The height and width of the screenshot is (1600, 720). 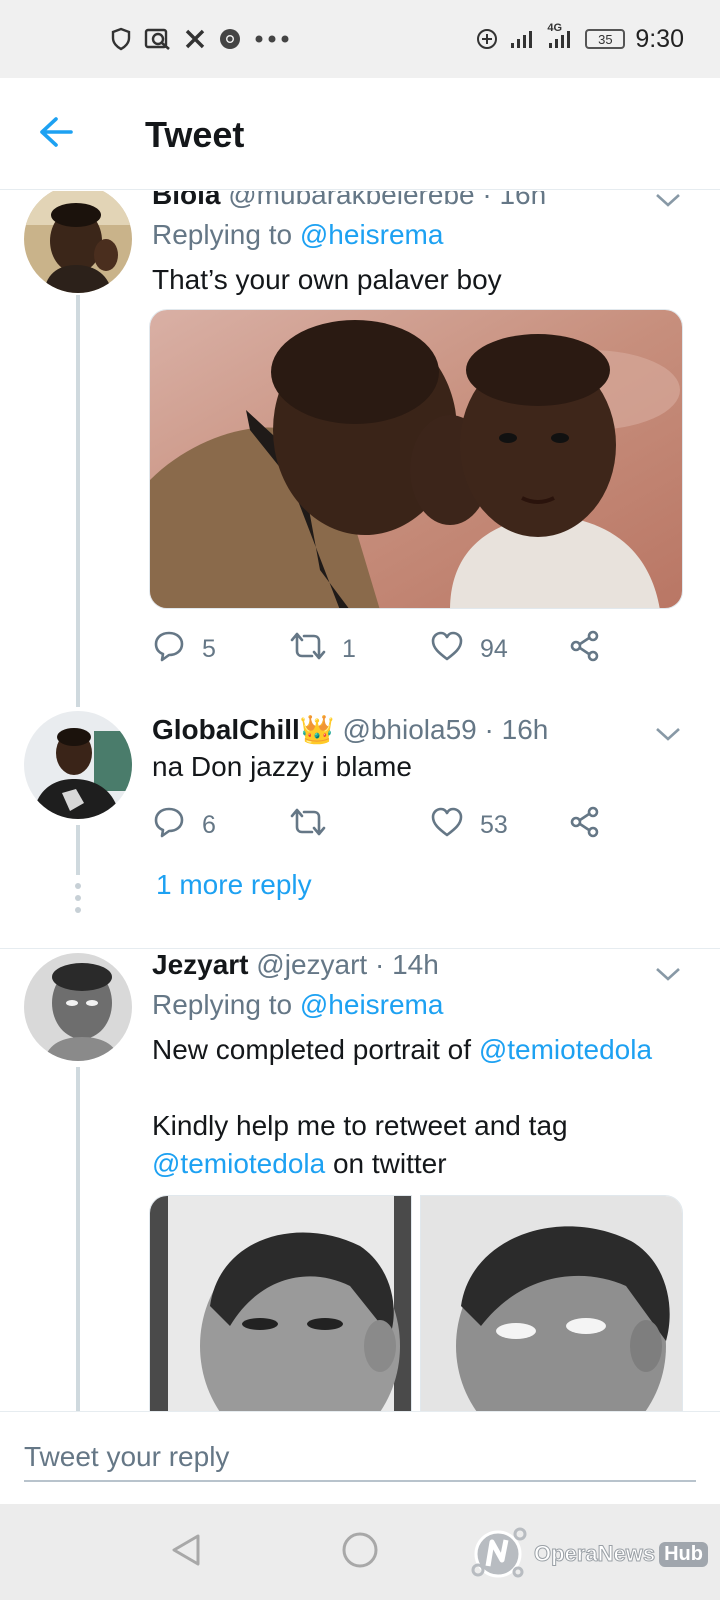 I want to click on tweet-header: Biola @mubarakbelerebe · 16h, so click(x=416, y=201).